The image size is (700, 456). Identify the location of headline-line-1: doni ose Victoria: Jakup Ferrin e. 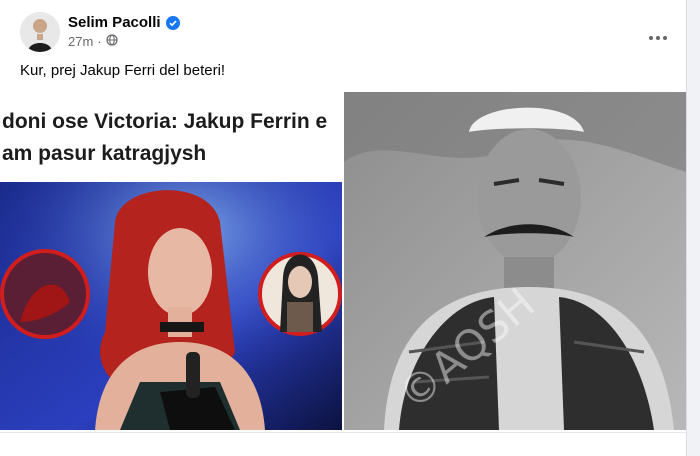
(165, 121).